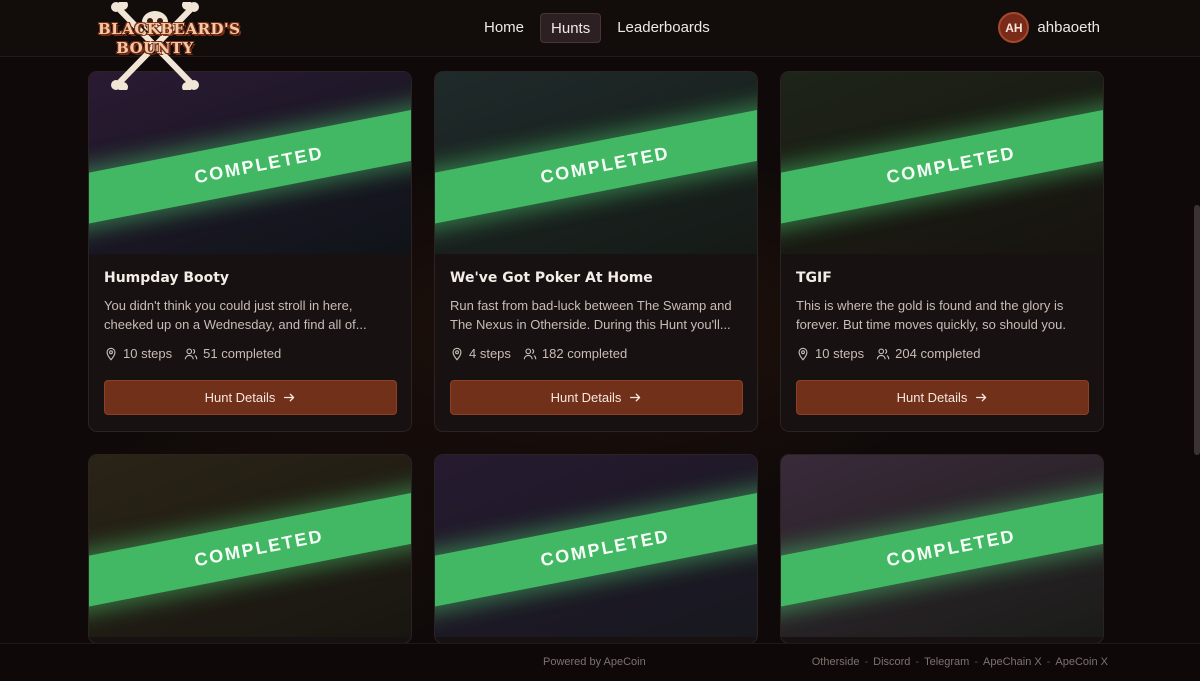 The width and height of the screenshot is (1200, 681). Describe the element at coordinates (504, 28) in the screenshot. I see `nav-home: Home` at that location.